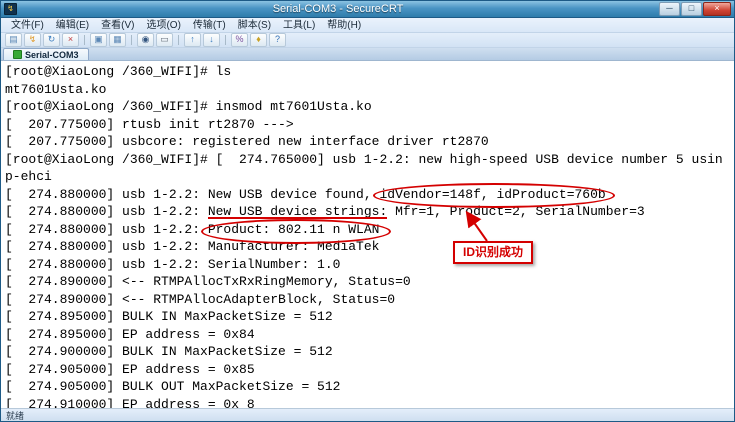 Image resolution: width=735 pixels, height=422 pixels. I want to click on terminal-line: [ 274.895000] EP address = 0x84, so click(130, 334).